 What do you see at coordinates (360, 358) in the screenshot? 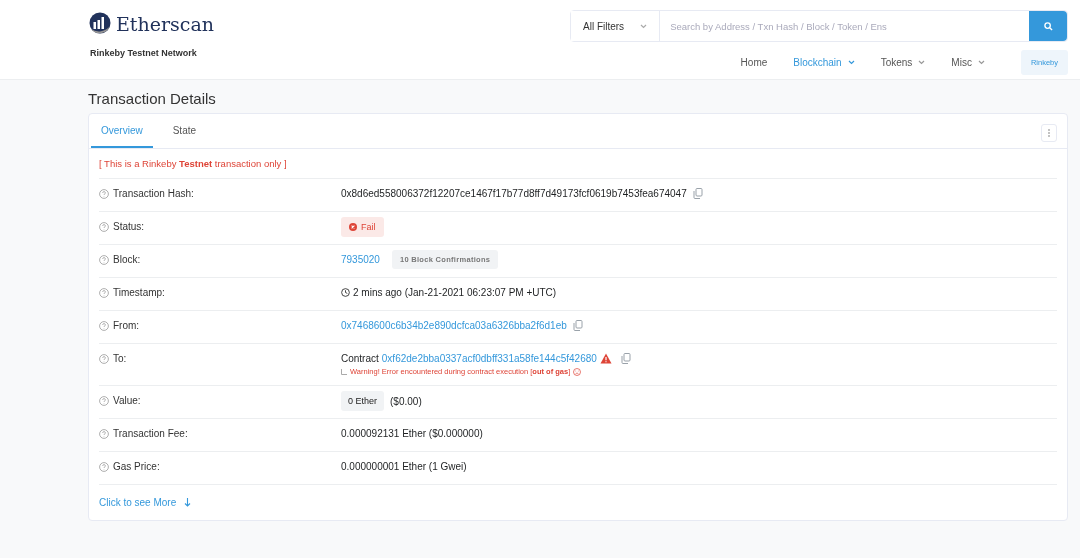
I see `contract-label: Contract` at bounding box center [360, 358].